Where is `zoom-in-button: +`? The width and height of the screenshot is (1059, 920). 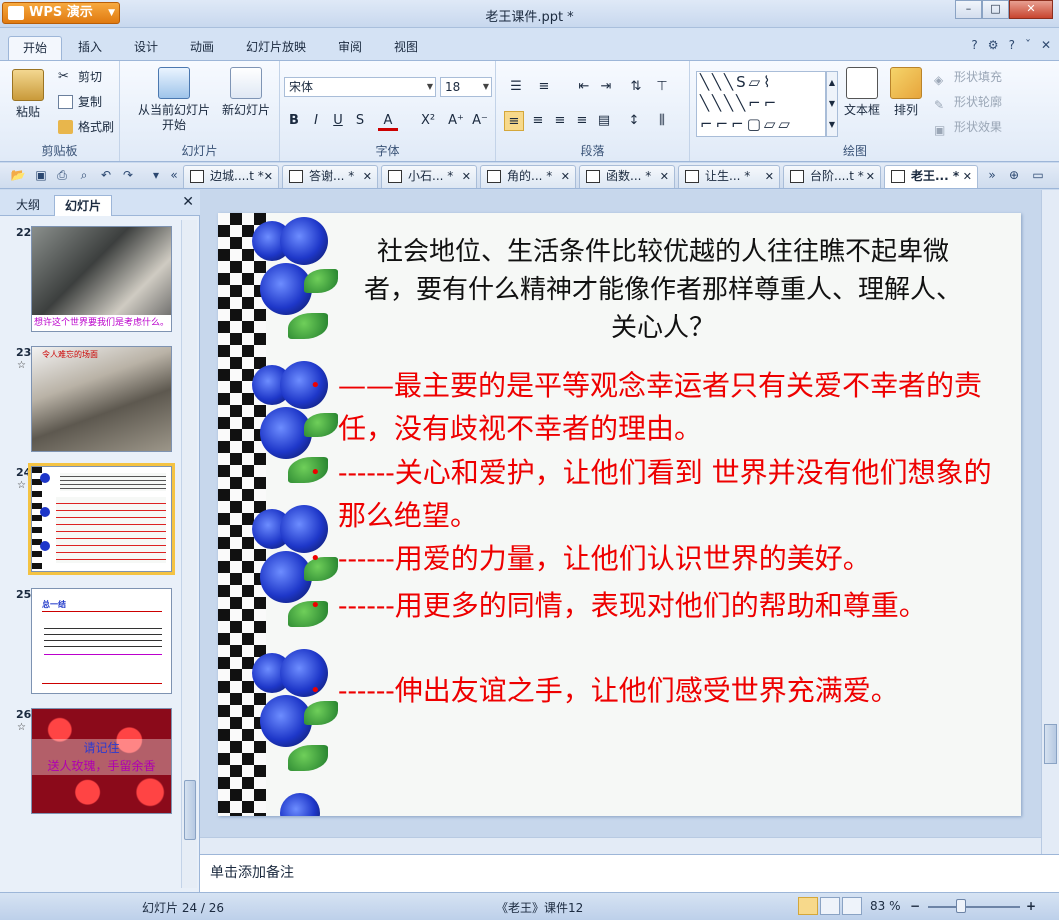 zoom-in-button: + is located at coordinates (1031, 906).